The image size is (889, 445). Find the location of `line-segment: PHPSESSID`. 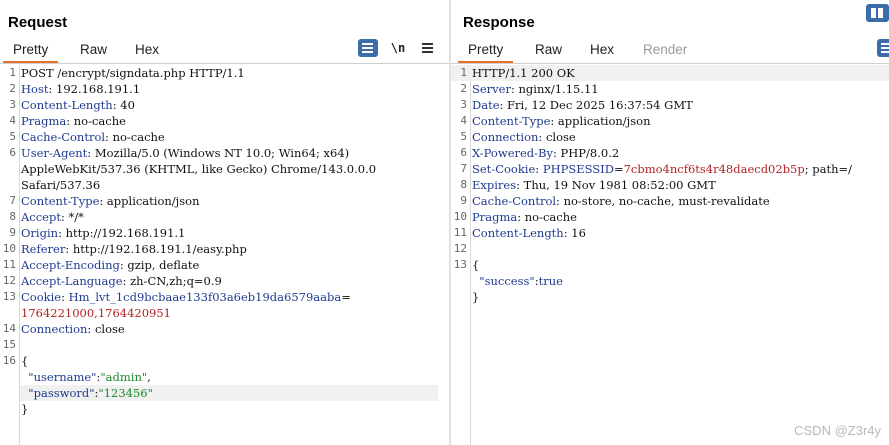

line-segment: PHPSESSID is located at coordinates (578, 169).